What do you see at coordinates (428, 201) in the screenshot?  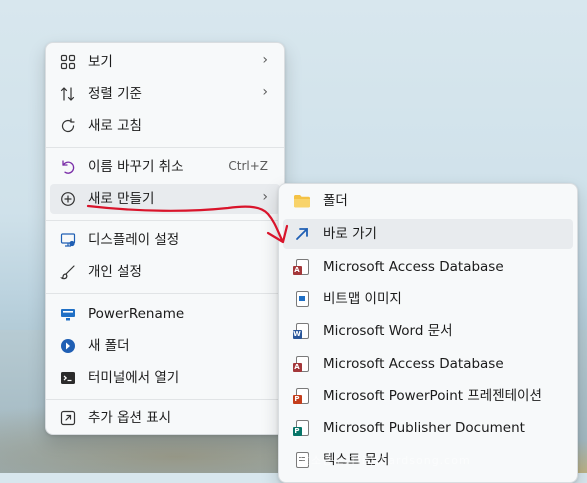 I see `submenu-item-folder: 폴더` at bounding box center [428, 201].